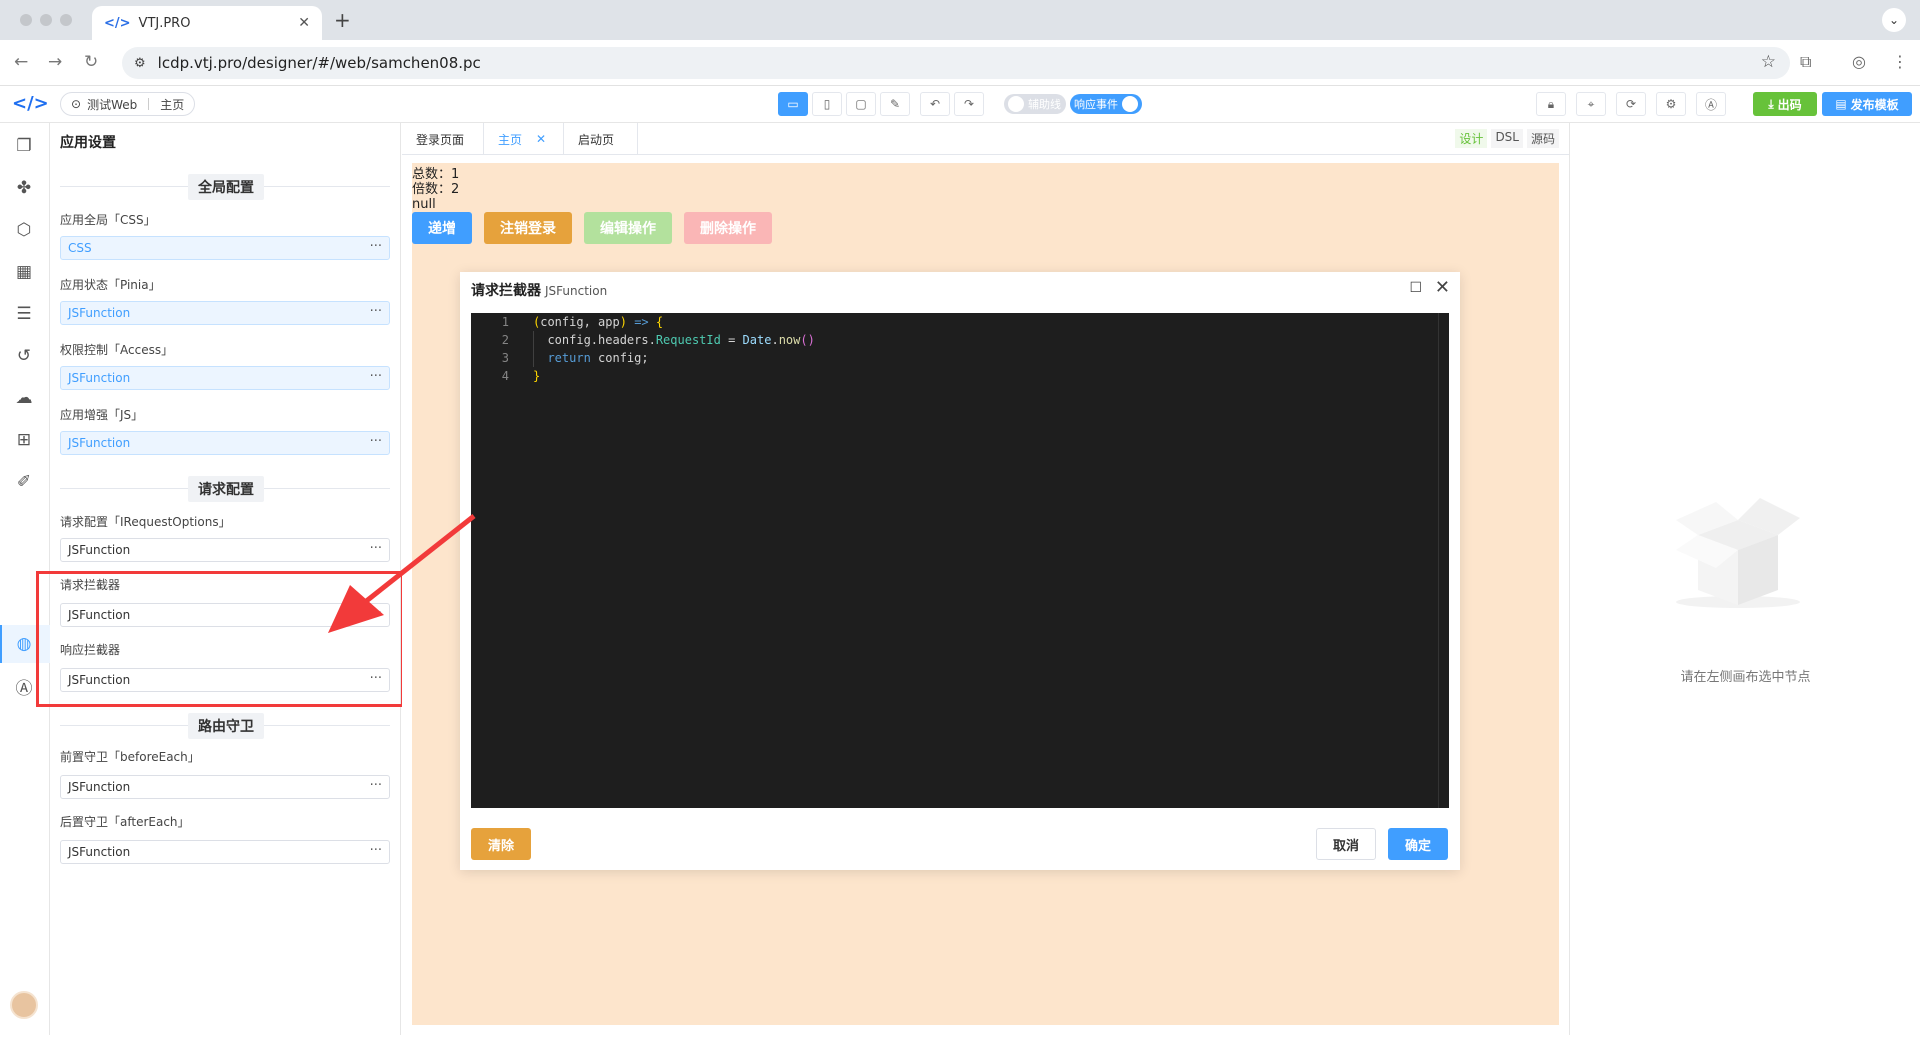 This screenshot has width=1920, height=1055. I want to click on page-tabs: 登录页面 主页 ✕ 启动页 设计 DSL 源码, so click(985, 139).